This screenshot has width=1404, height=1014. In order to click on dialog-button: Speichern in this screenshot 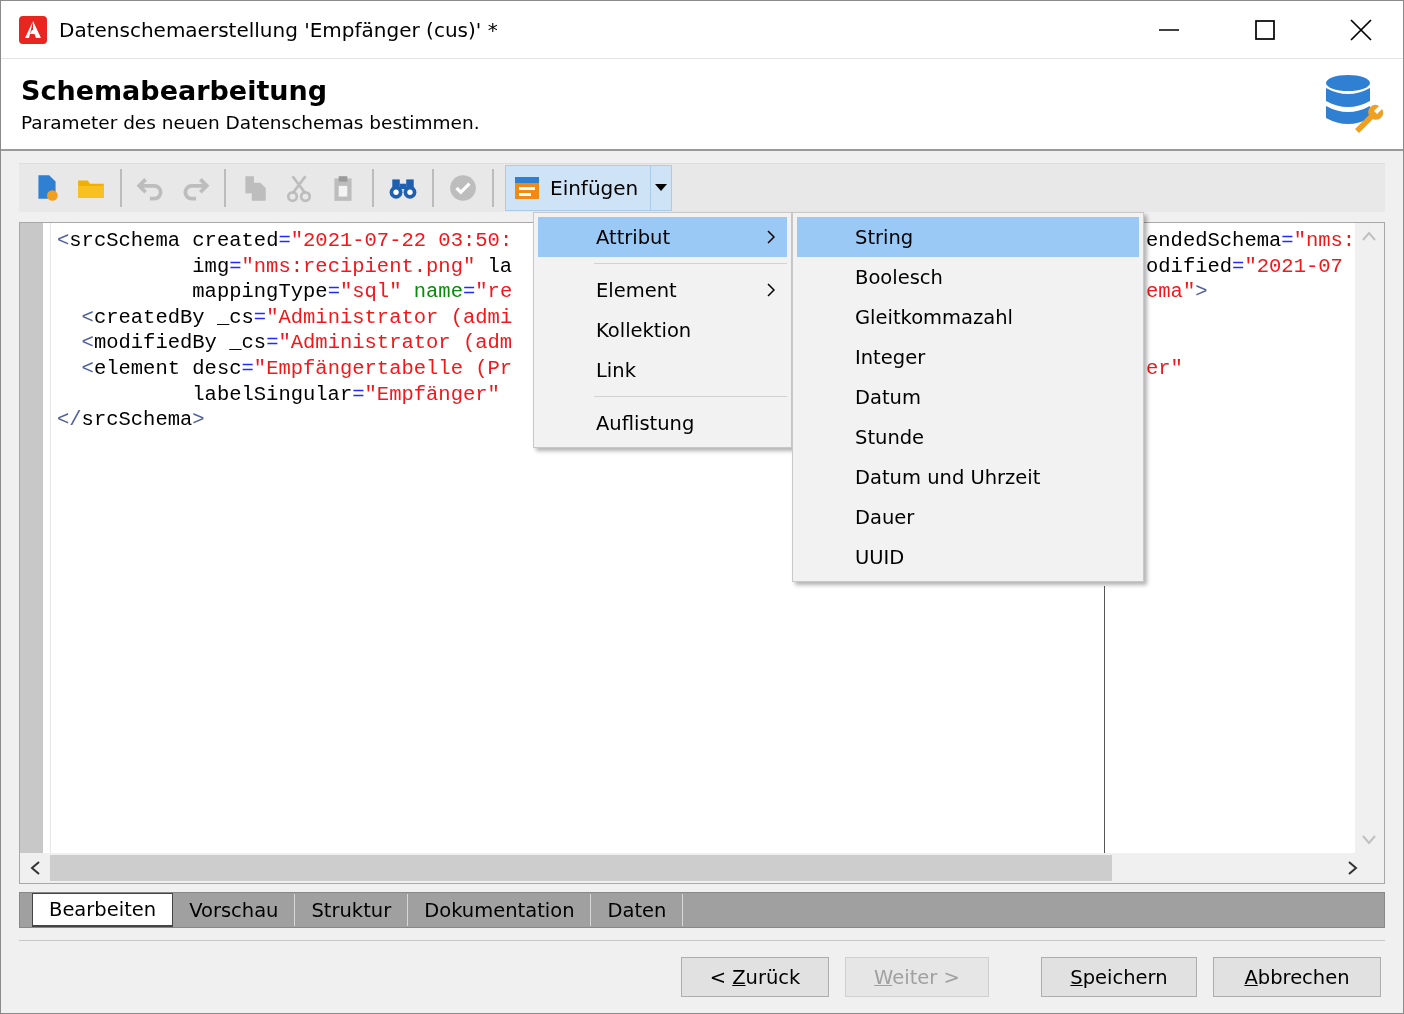, I will do `click(1119, 977)`.